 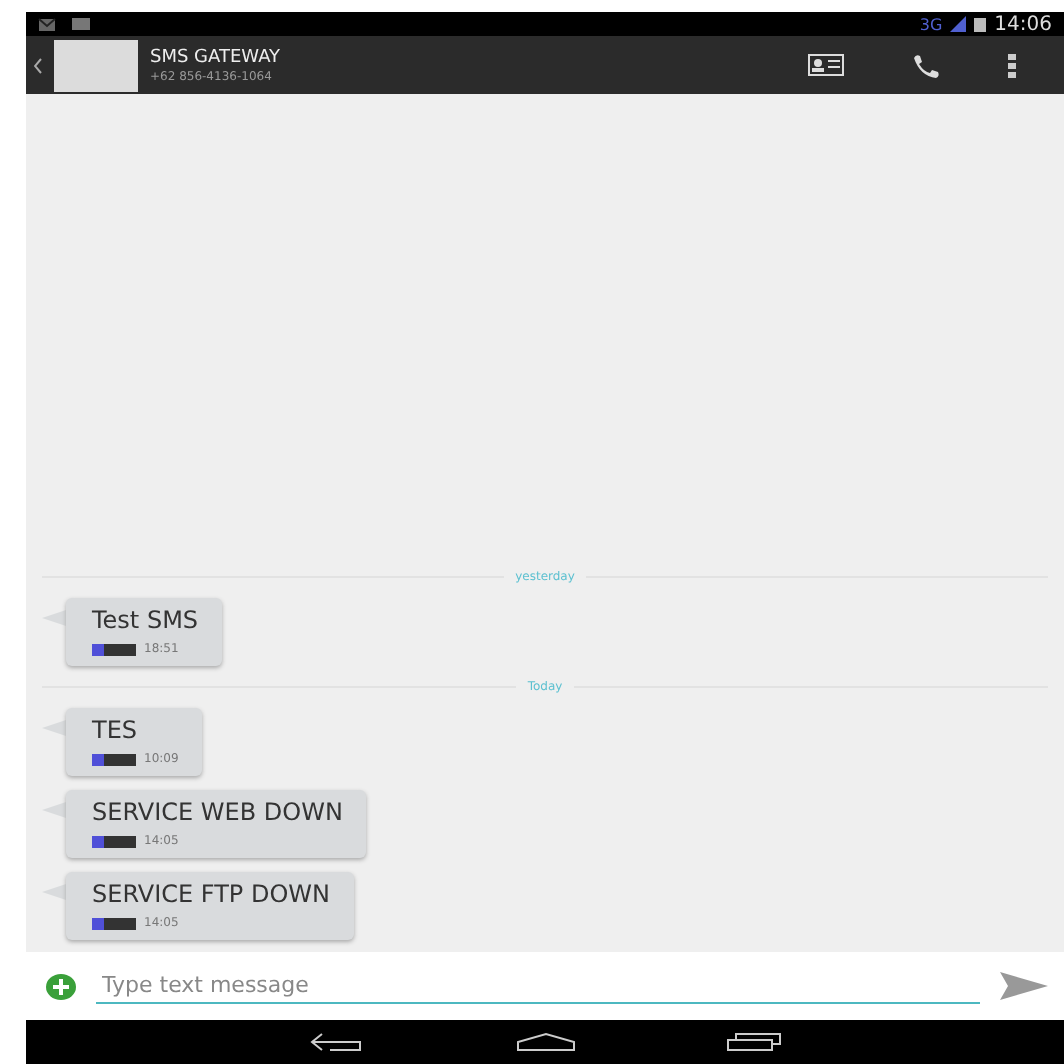 What do you see at coordinates (1012, 65) in the screenshot?
I see `more-icon` at bounding box center [1012, 65].